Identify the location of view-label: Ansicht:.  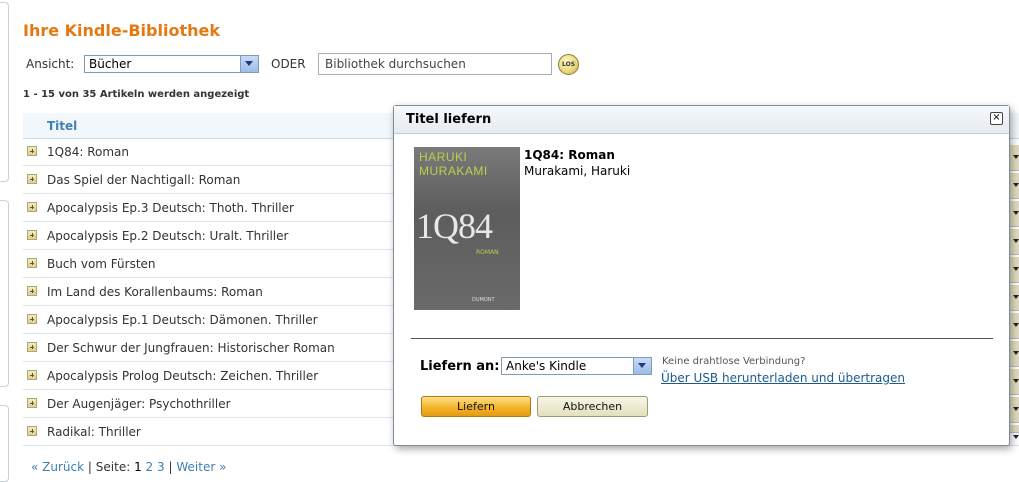
(50, 64).